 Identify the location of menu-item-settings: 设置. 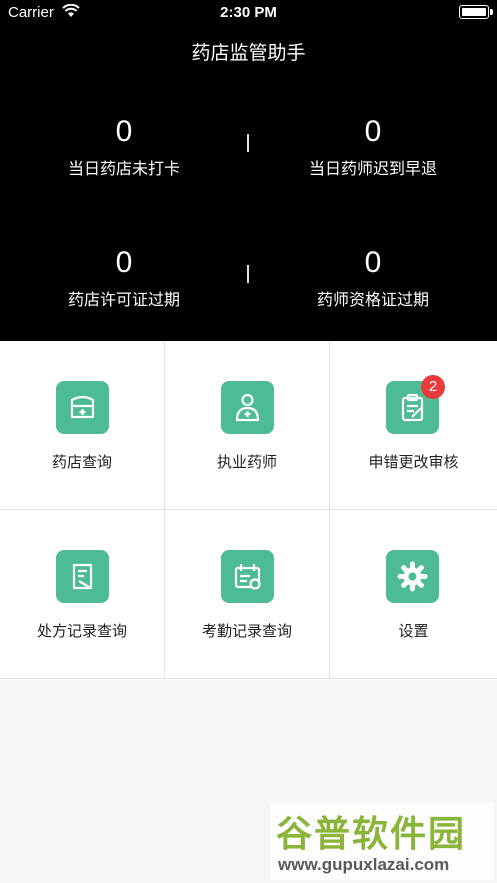
(413, 594).